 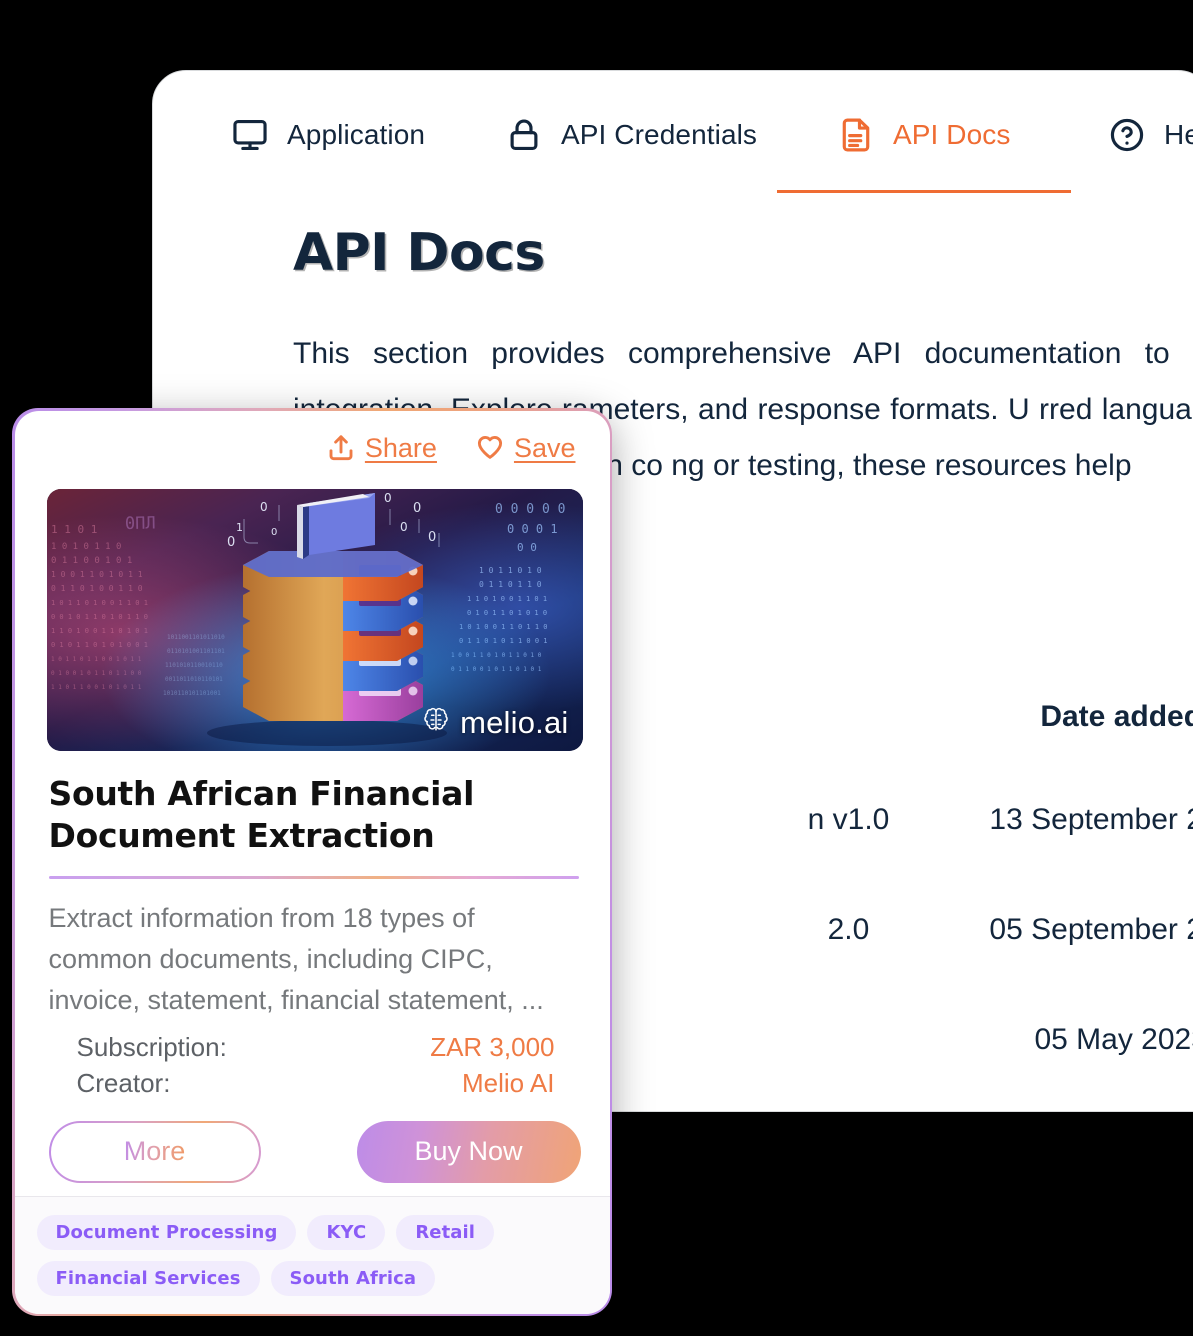 What do you see at coordinates (148, 1278) in the screenshot?
I see `tag-chip: Financial Services` at bounding box center [148, 1278].